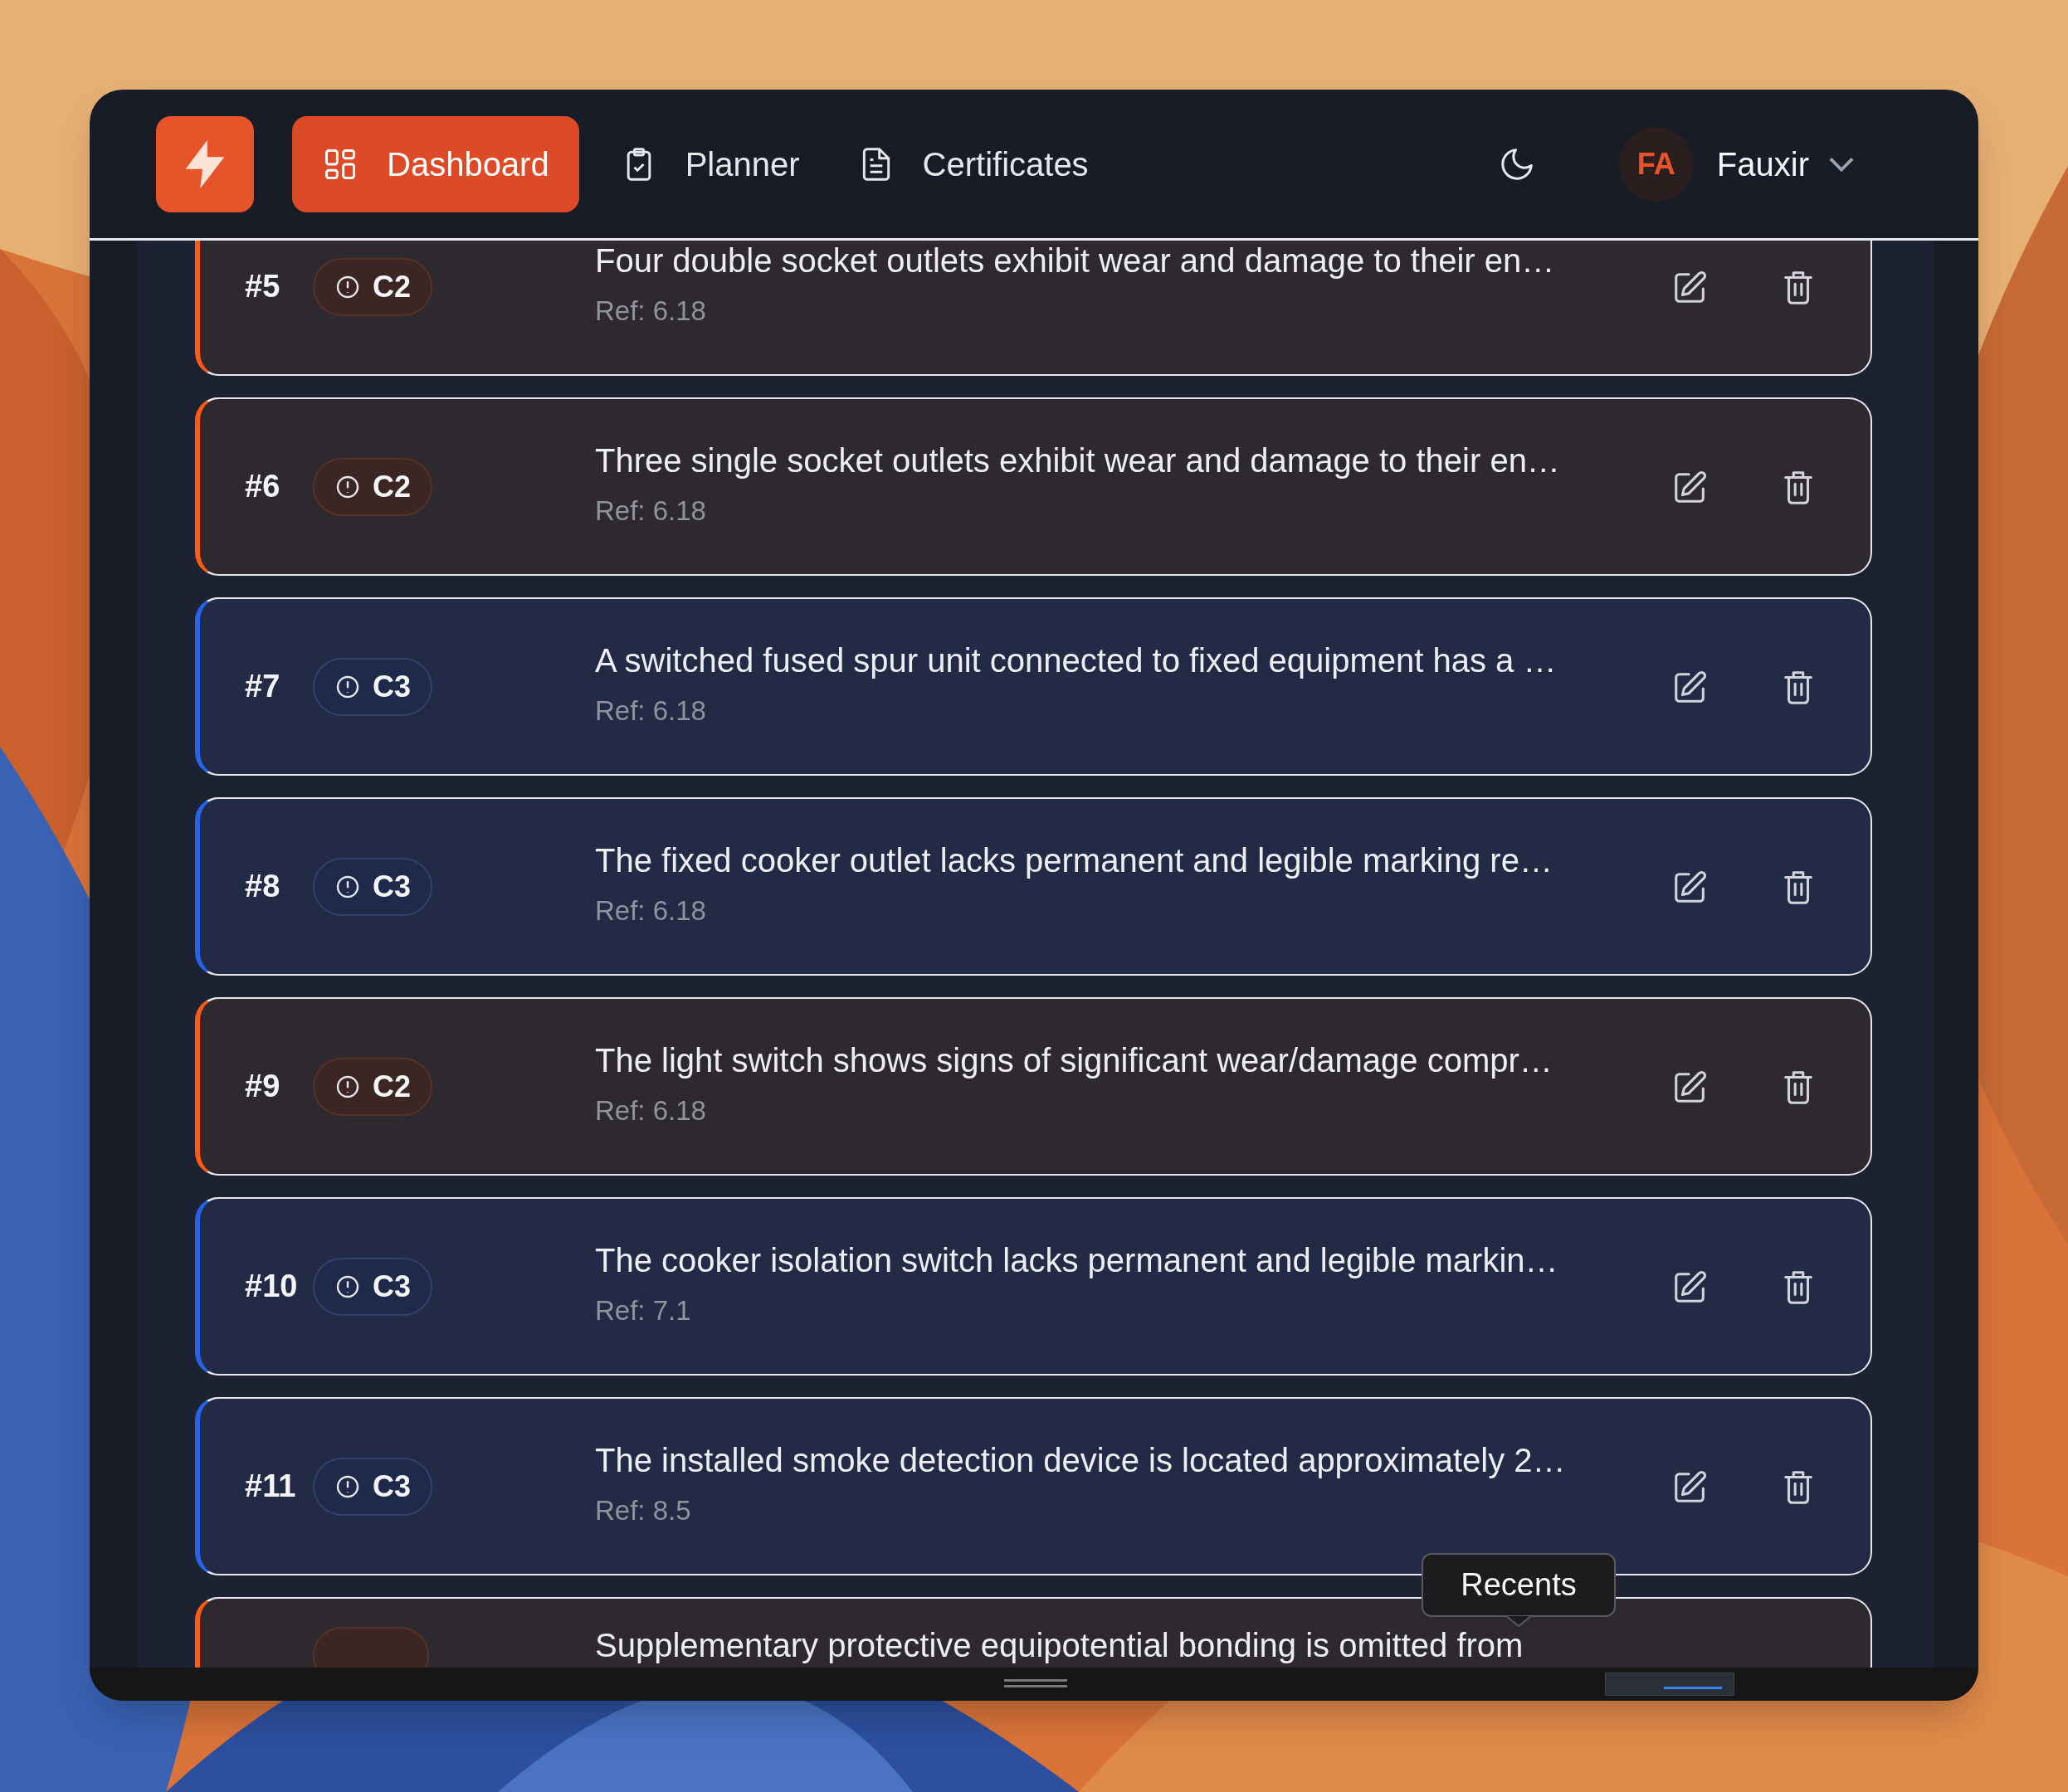  What do you see at coordinates (643, 1510) in the screenshot?
I see `reference-text: Ref: 8.5` at bounding box center [643, 1510].